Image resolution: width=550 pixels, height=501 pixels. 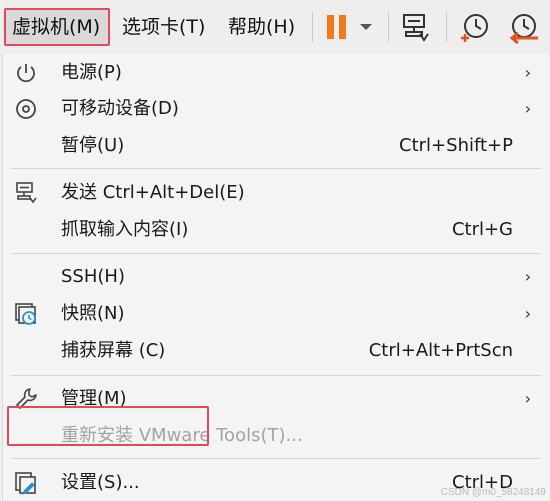 What do you see at coordinates (25, 314) in the screenshot?
I see `snapshot-icon` at bounding box center [25, 314].